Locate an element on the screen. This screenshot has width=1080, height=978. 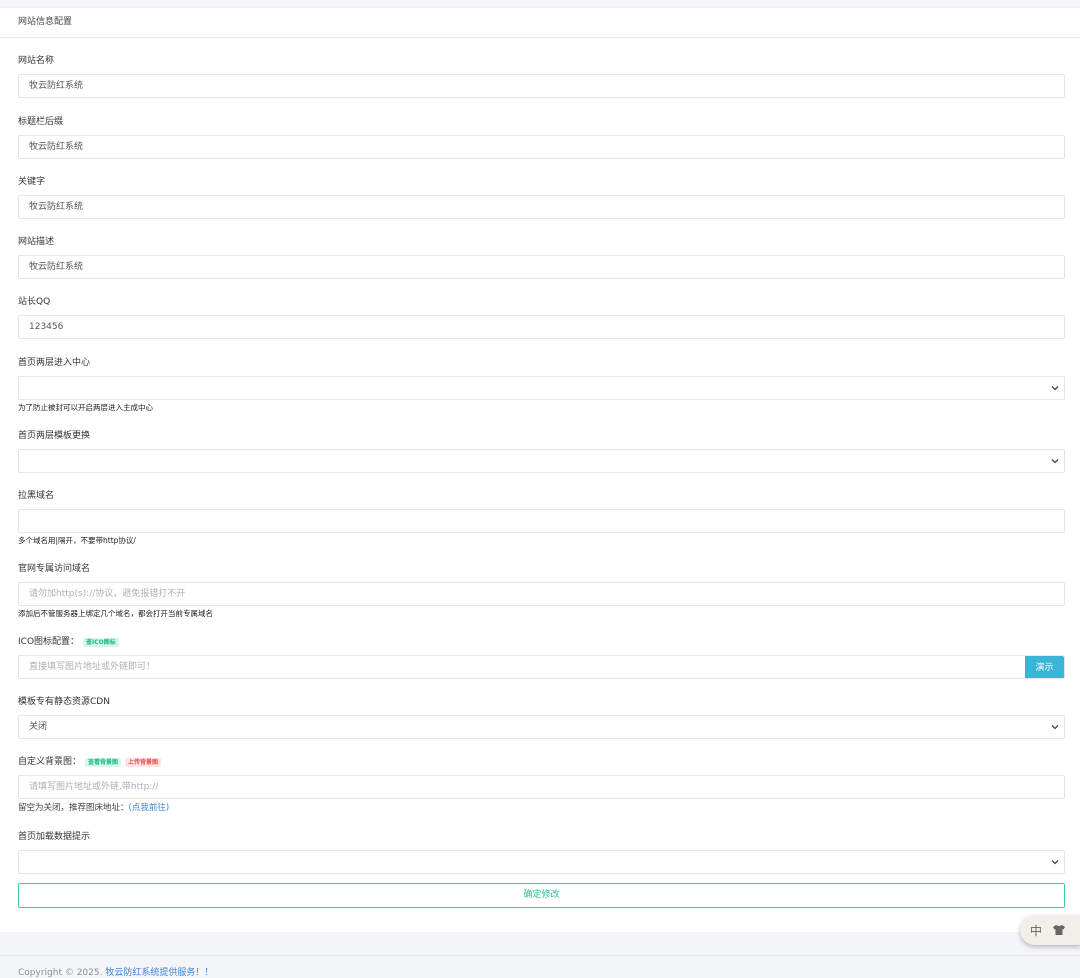
description-label: 网站描述 is located at coordinates (36, 242).